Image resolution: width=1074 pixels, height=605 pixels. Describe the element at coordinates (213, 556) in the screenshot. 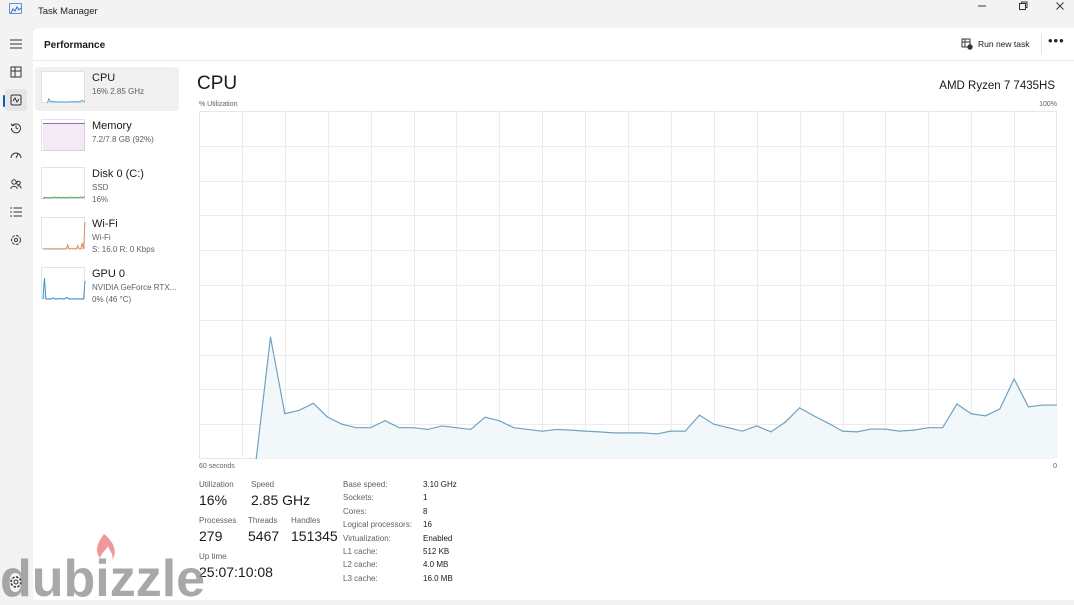

I see `uptime-label: Up time` at that location.